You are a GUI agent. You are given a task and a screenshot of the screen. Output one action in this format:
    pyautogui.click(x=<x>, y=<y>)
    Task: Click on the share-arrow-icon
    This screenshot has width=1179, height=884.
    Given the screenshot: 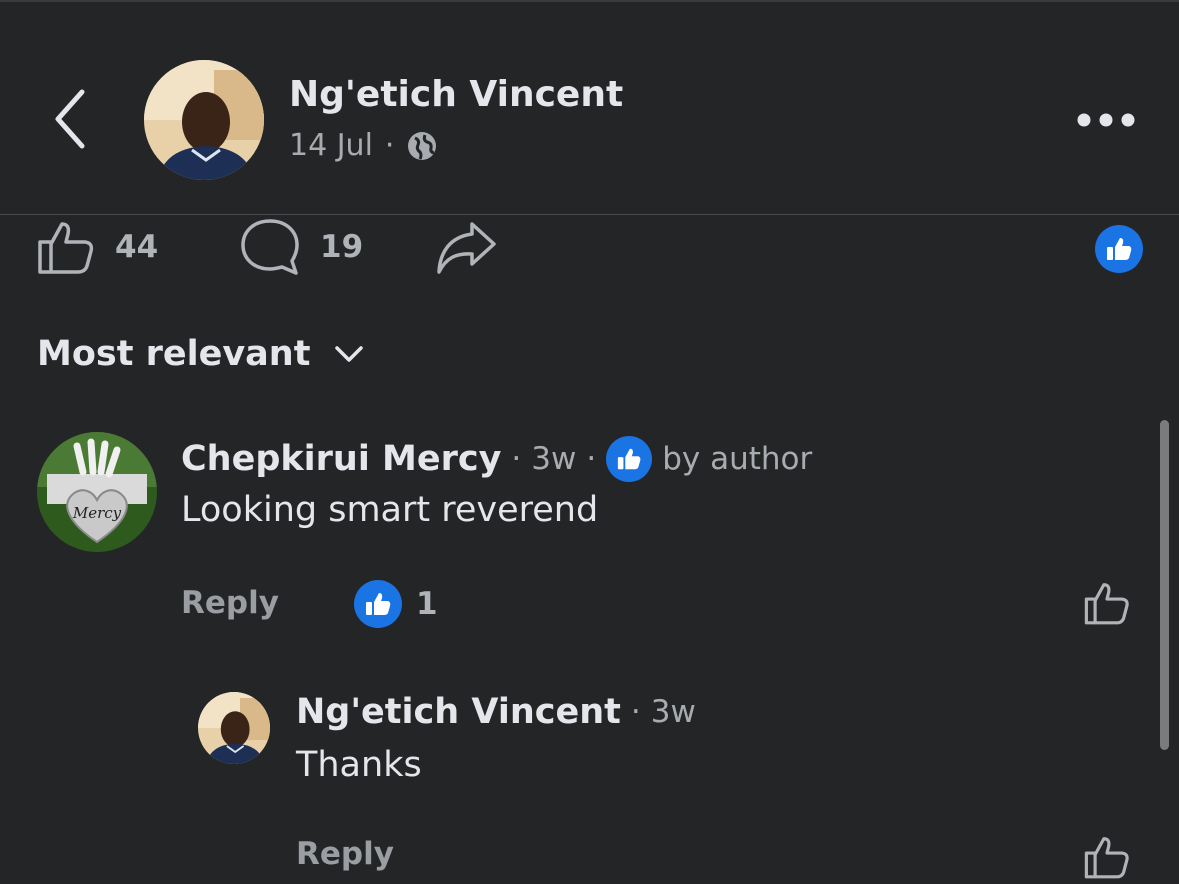 What is the action you would take?
    pyautogui.click(x=466, y=248)
    